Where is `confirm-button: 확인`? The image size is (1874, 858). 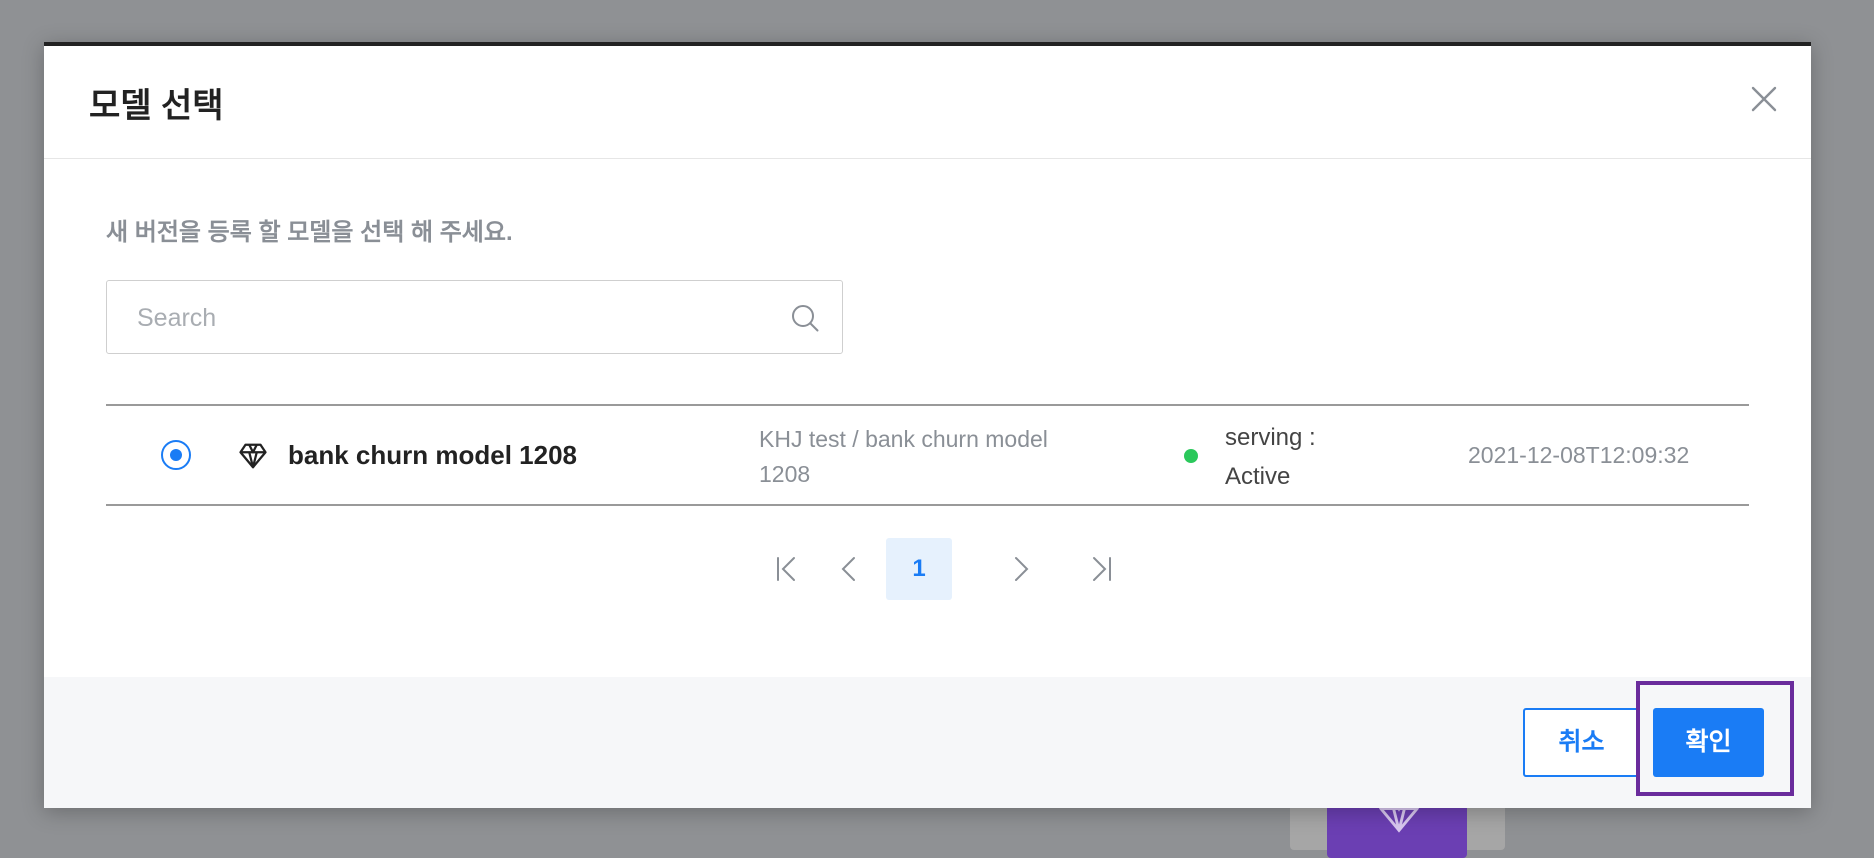
confirm-button: 확인 is located at coordinates (1708, 742).